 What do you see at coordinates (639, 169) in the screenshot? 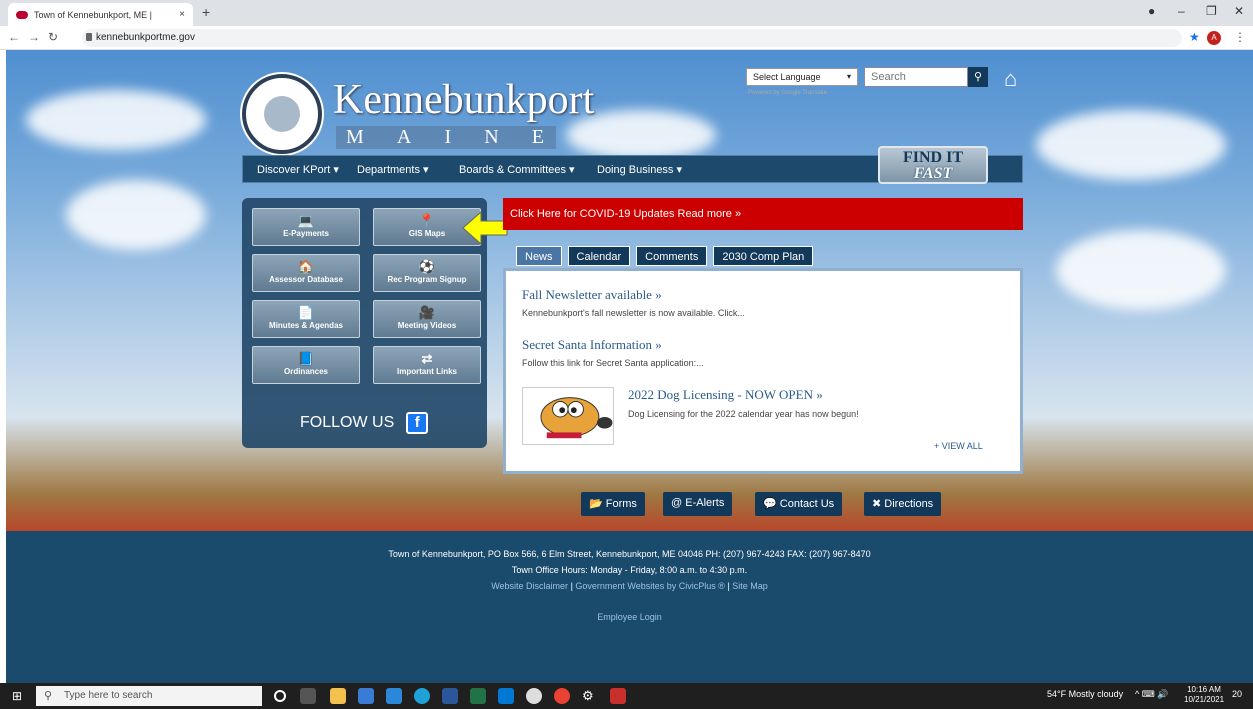
I see `nav-doing-business: Doing Business ▾` at bounding box center [639, 169].